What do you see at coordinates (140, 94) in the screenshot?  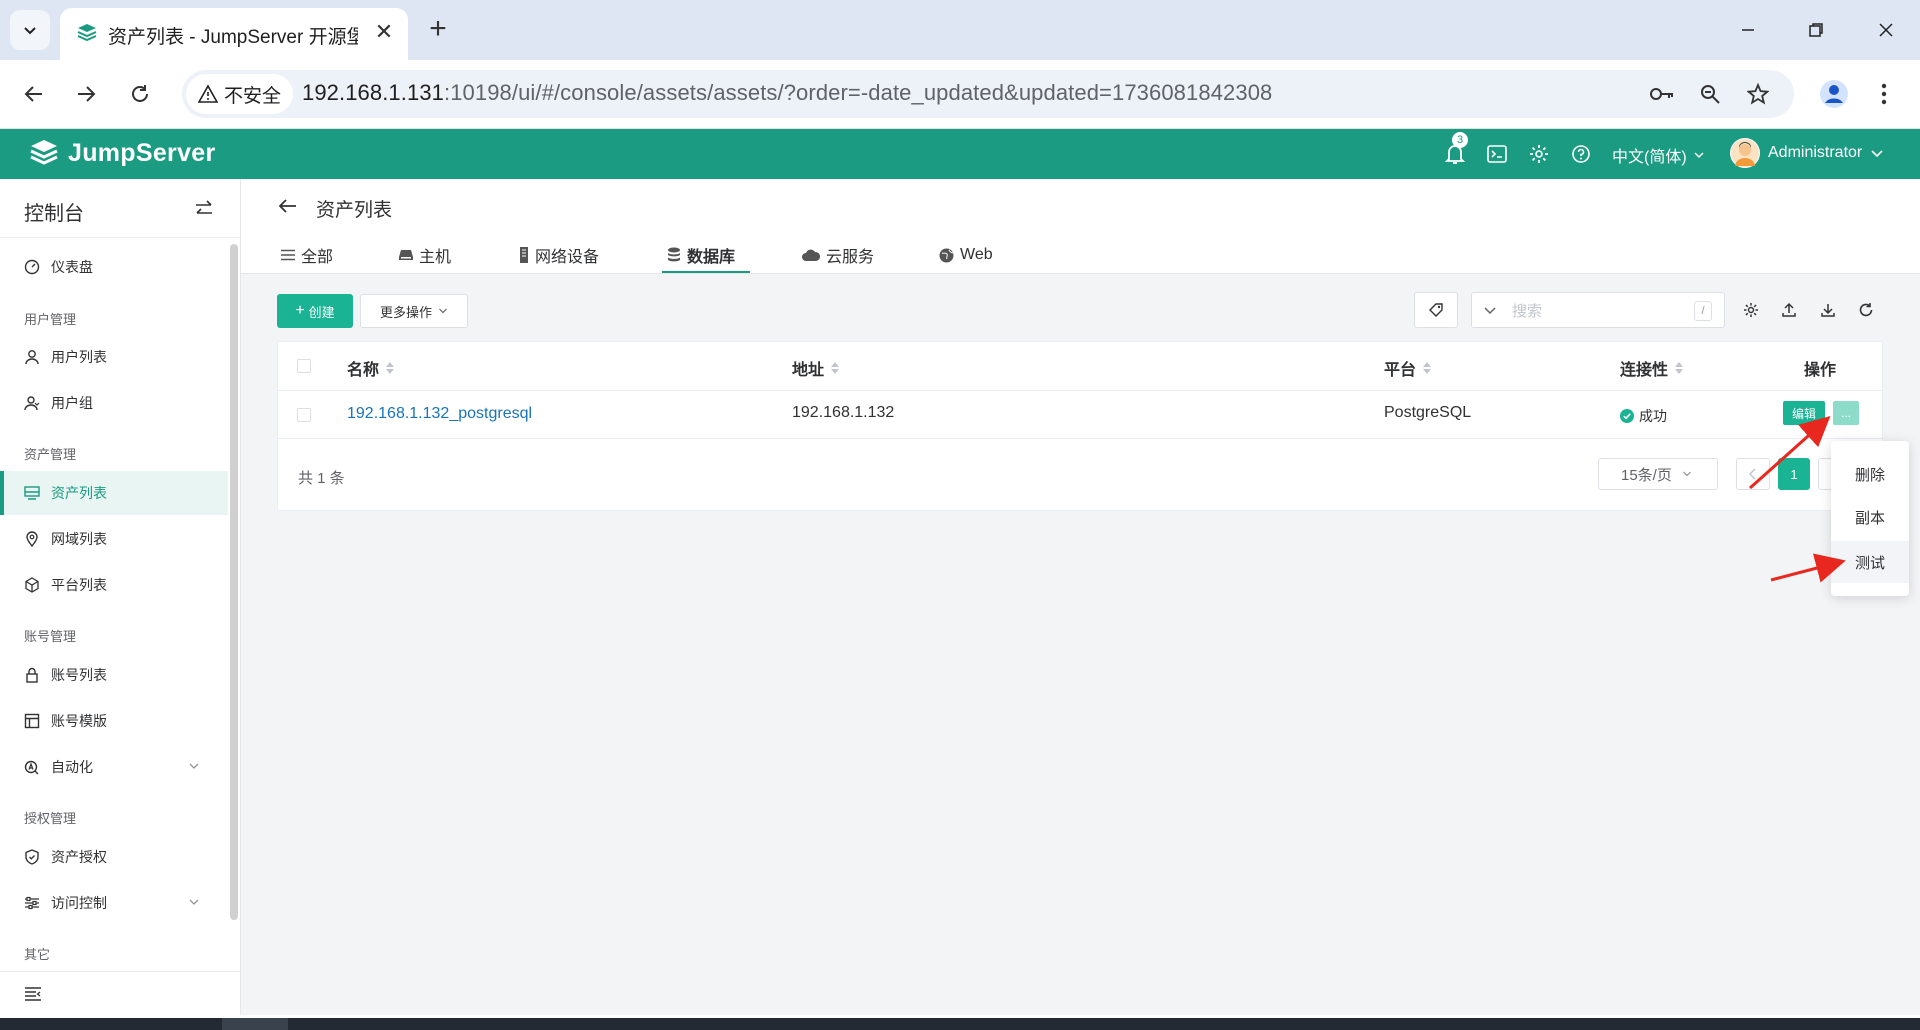 I see `reload-button` at bounding box center [140, 94].